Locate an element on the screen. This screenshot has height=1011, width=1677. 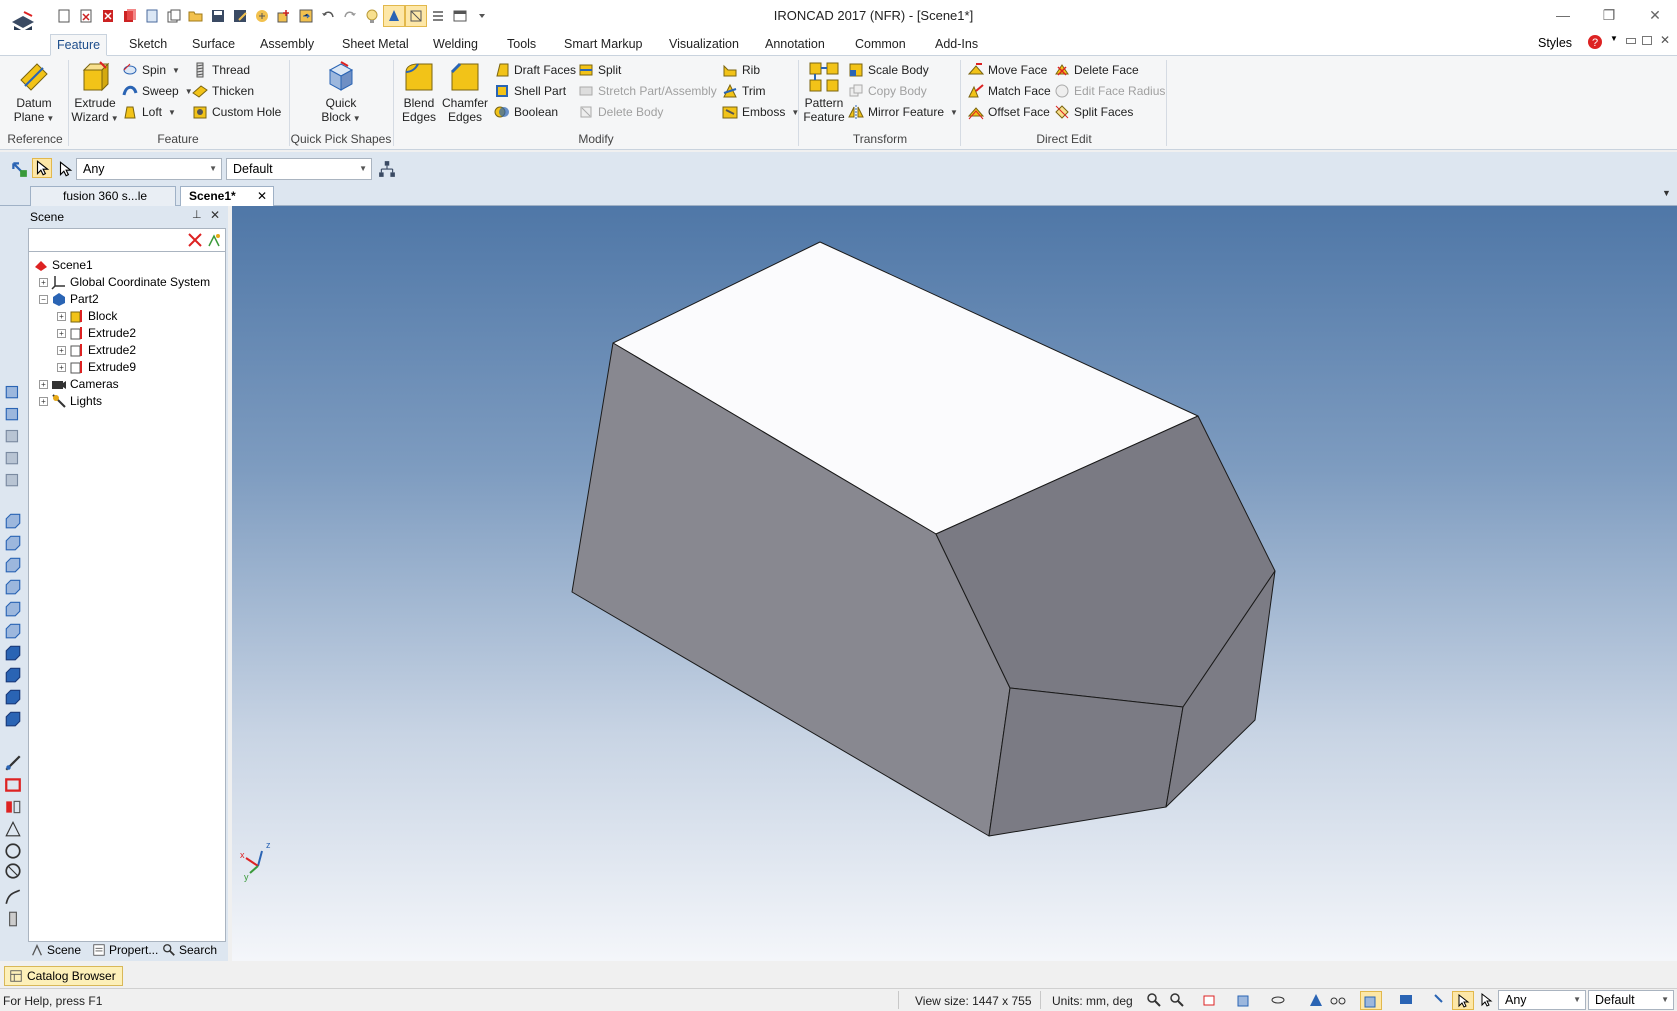
ruler-icon is located at coordinates (13, 919).